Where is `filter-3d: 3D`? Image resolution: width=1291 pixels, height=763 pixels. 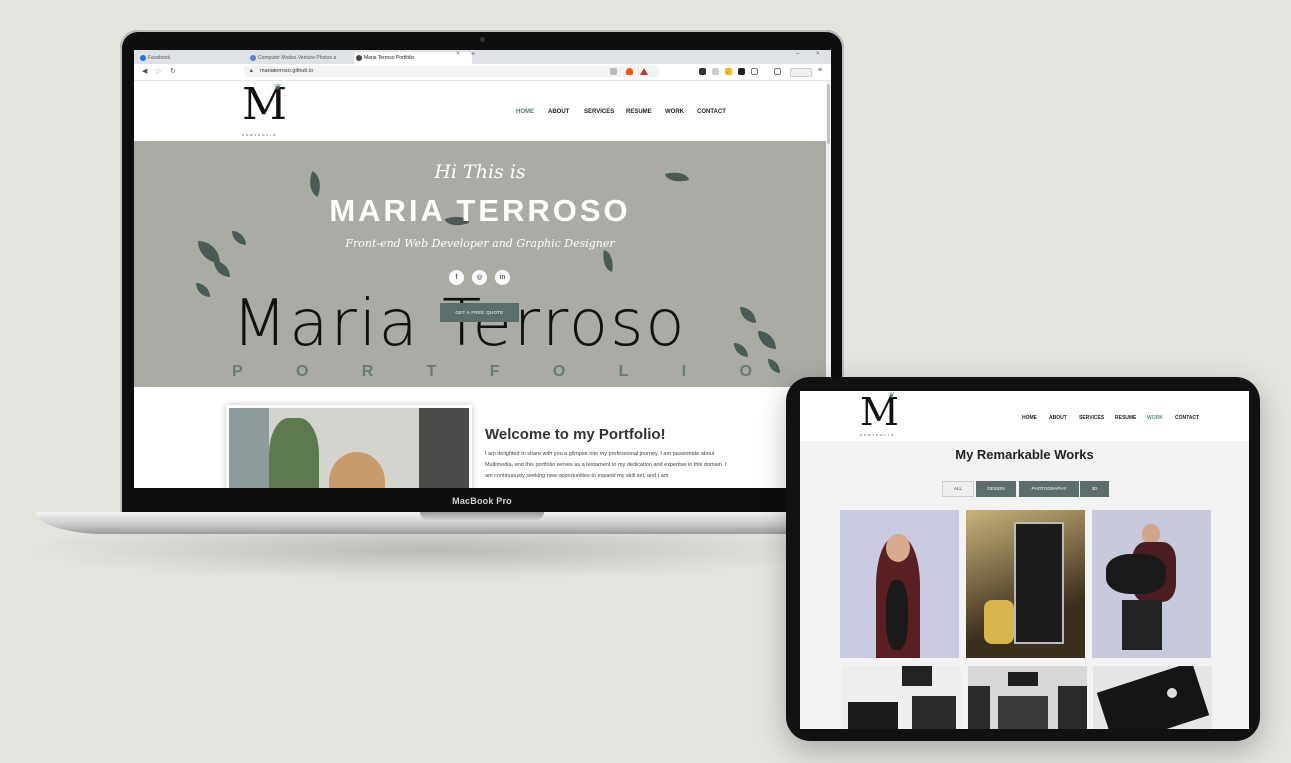 filter-3d: 3D is located at coordinates (1094, 489).